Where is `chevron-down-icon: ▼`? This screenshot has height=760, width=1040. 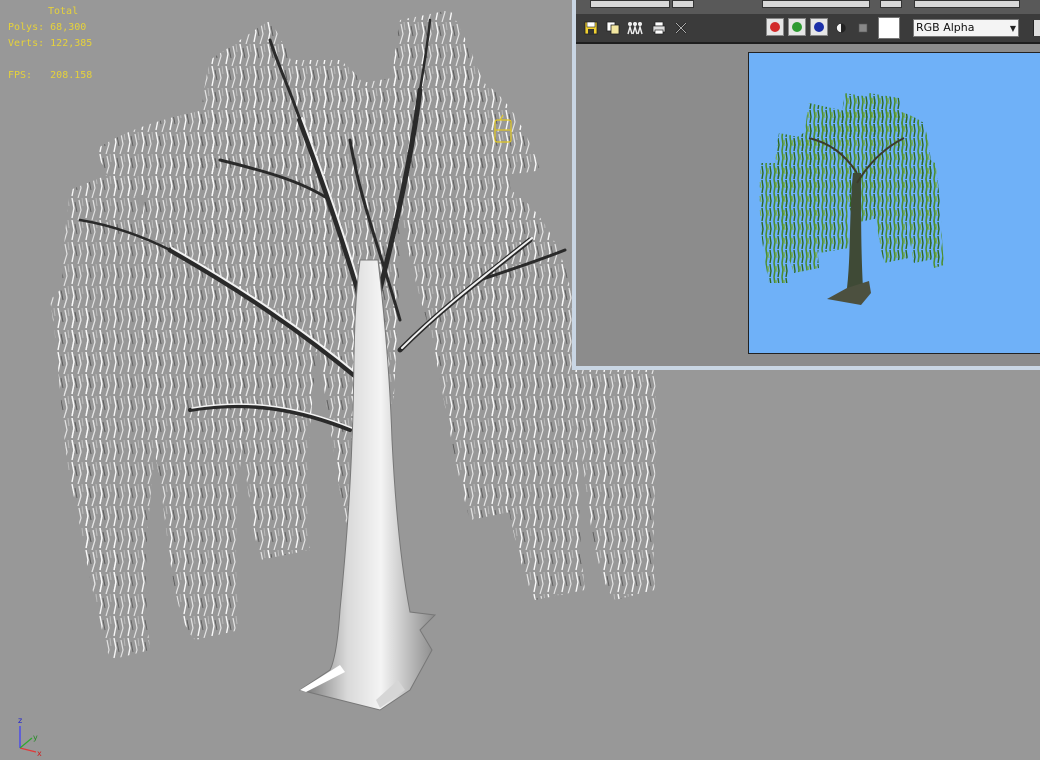
chevron-down-icon: ▼ is located at coordinates (1012, 28).